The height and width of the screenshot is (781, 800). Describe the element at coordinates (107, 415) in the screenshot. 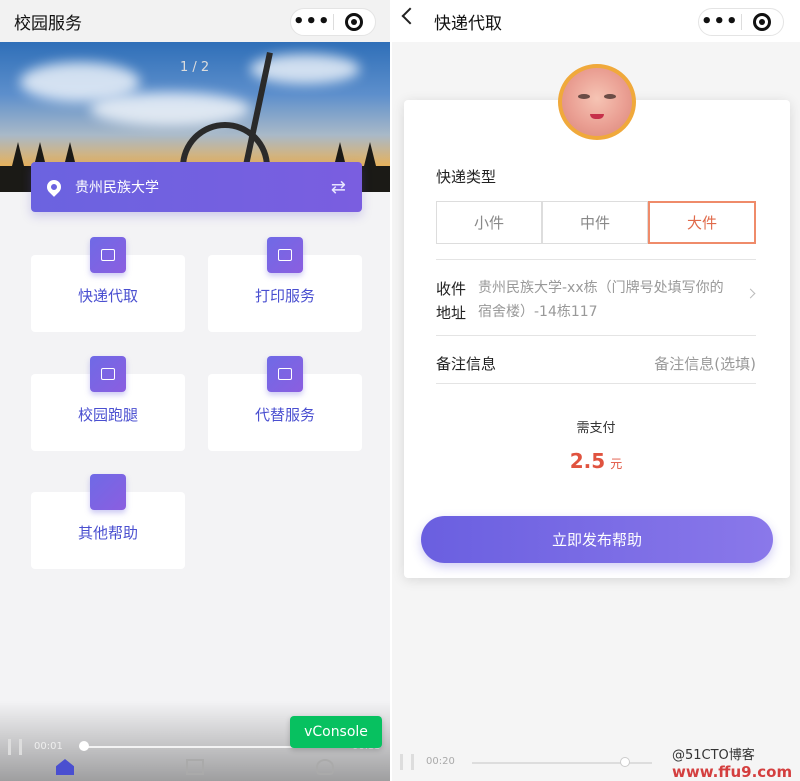

I see `service-label: 校园跑腿` at that location.